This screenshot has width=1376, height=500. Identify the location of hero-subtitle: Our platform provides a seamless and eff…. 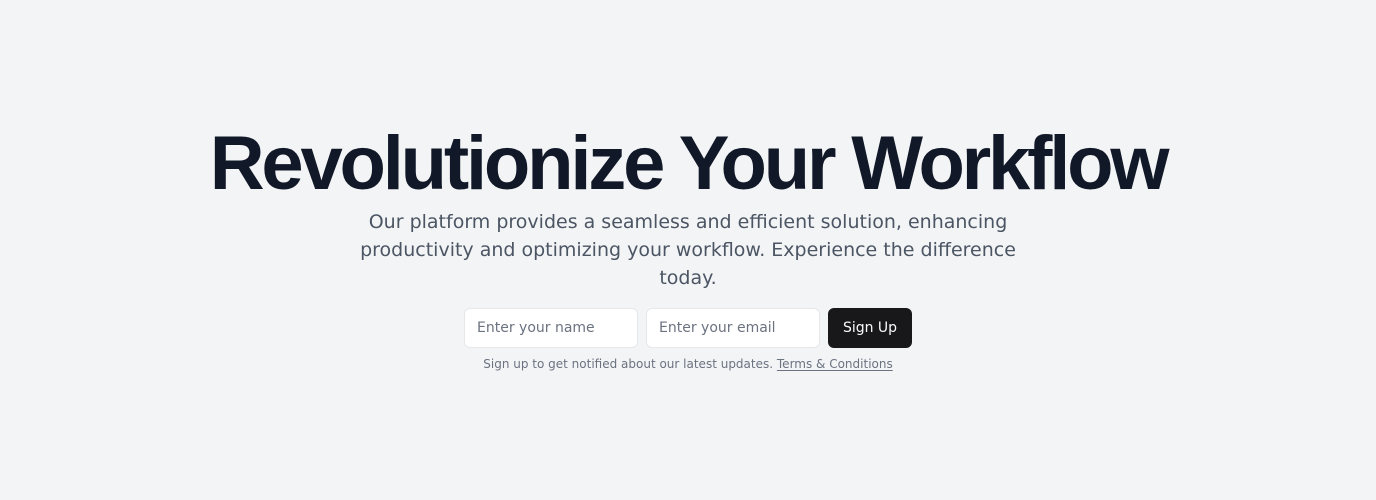
(688, 250).